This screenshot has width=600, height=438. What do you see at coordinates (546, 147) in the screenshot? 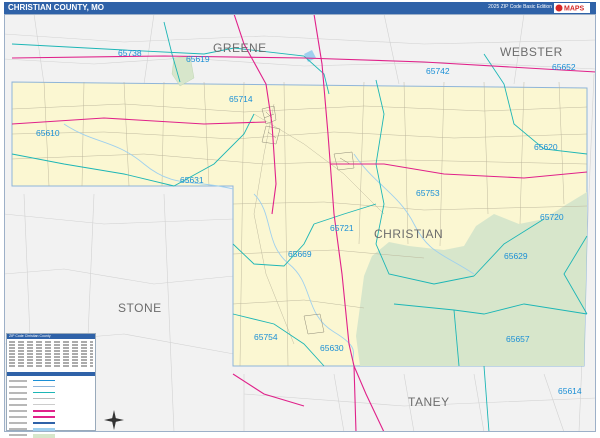
I see `zip-label: 65620` at bounding box center [546, 147].